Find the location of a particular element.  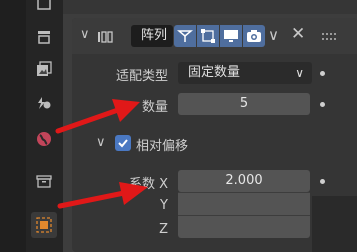

annotation-arrows is located at coordinates (101, 154).